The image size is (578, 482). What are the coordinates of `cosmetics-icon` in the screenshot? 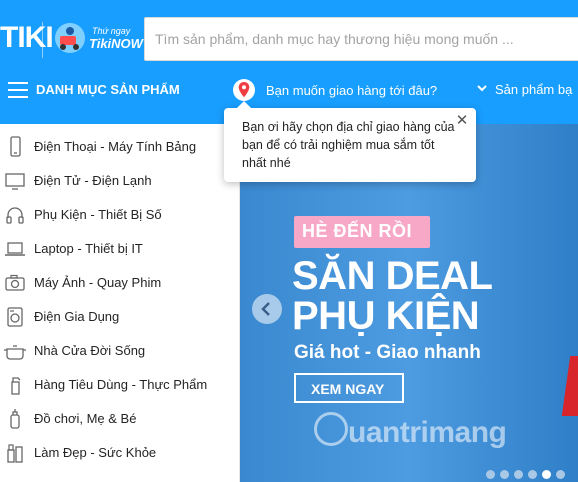 It's located at (15, 453).